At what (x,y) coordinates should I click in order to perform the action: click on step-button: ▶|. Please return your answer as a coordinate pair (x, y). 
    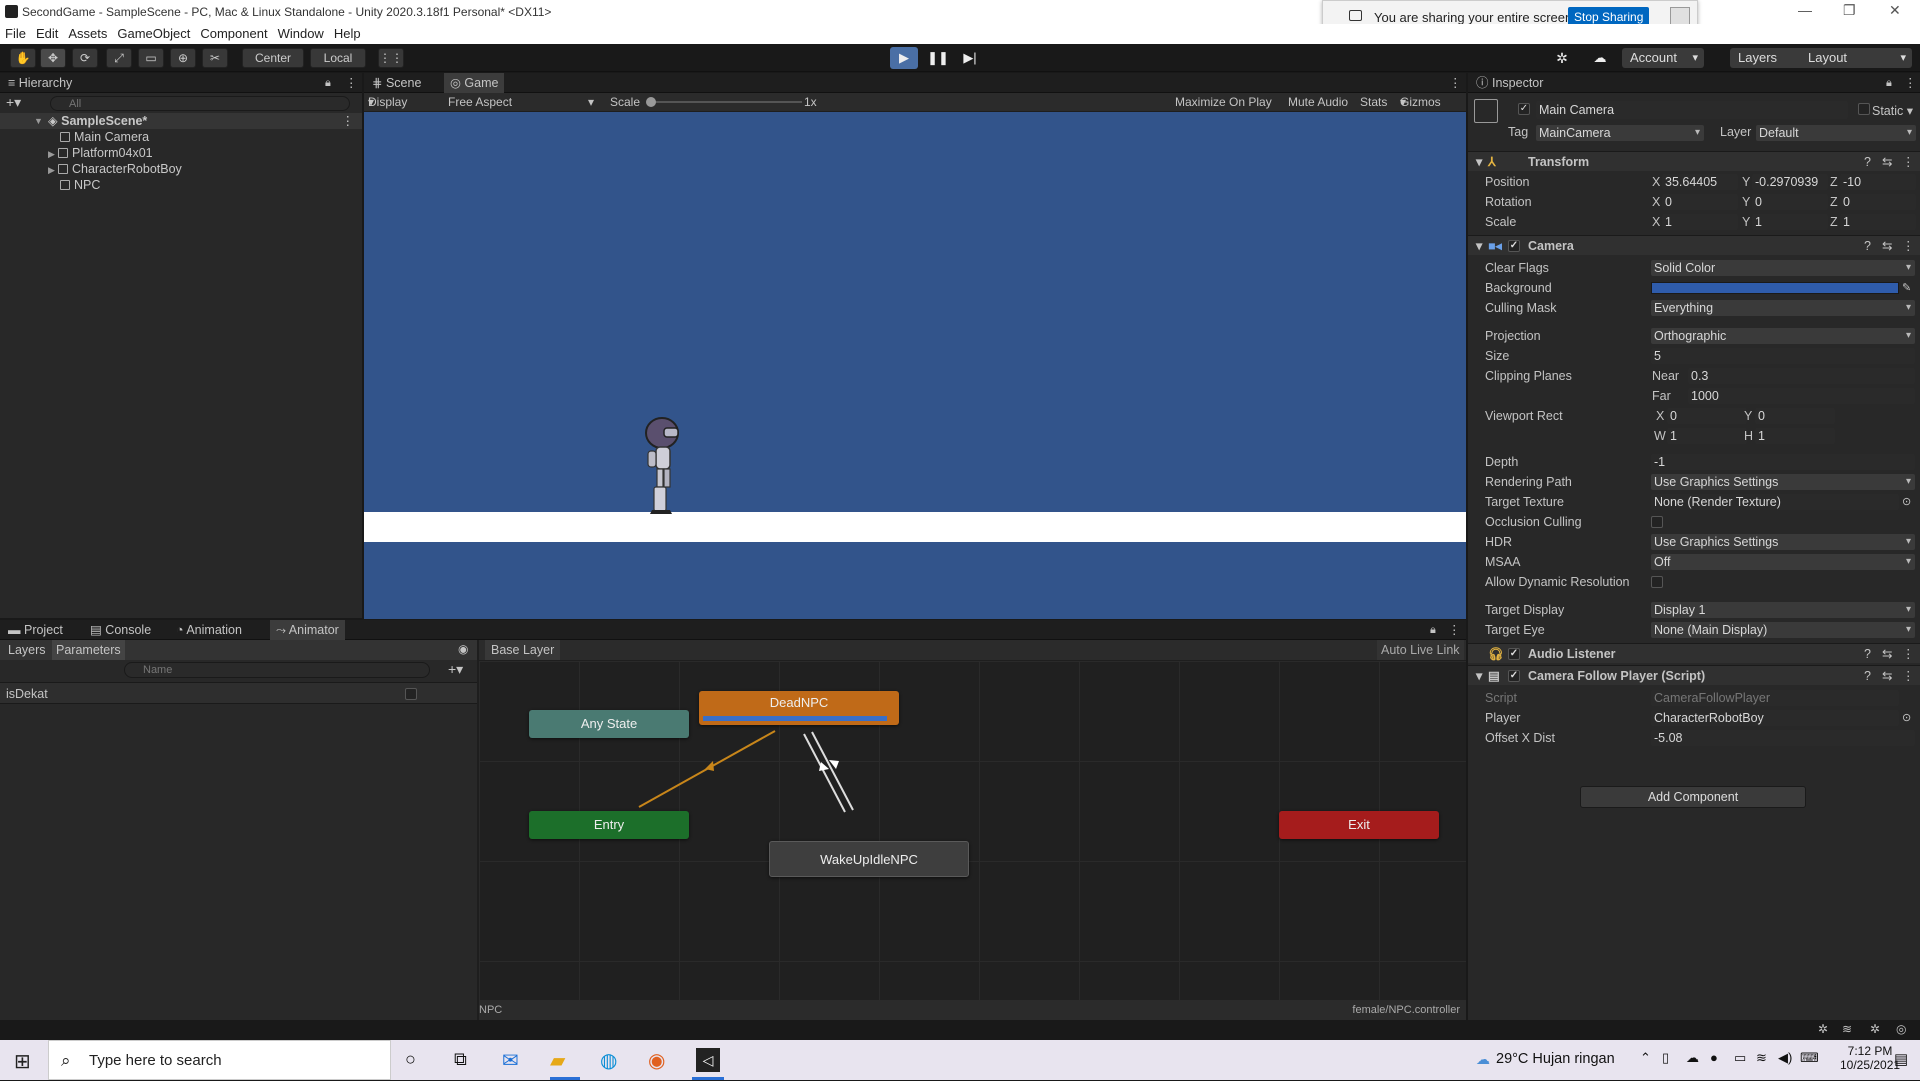
    Looking at the image, I should click on (970, 58).